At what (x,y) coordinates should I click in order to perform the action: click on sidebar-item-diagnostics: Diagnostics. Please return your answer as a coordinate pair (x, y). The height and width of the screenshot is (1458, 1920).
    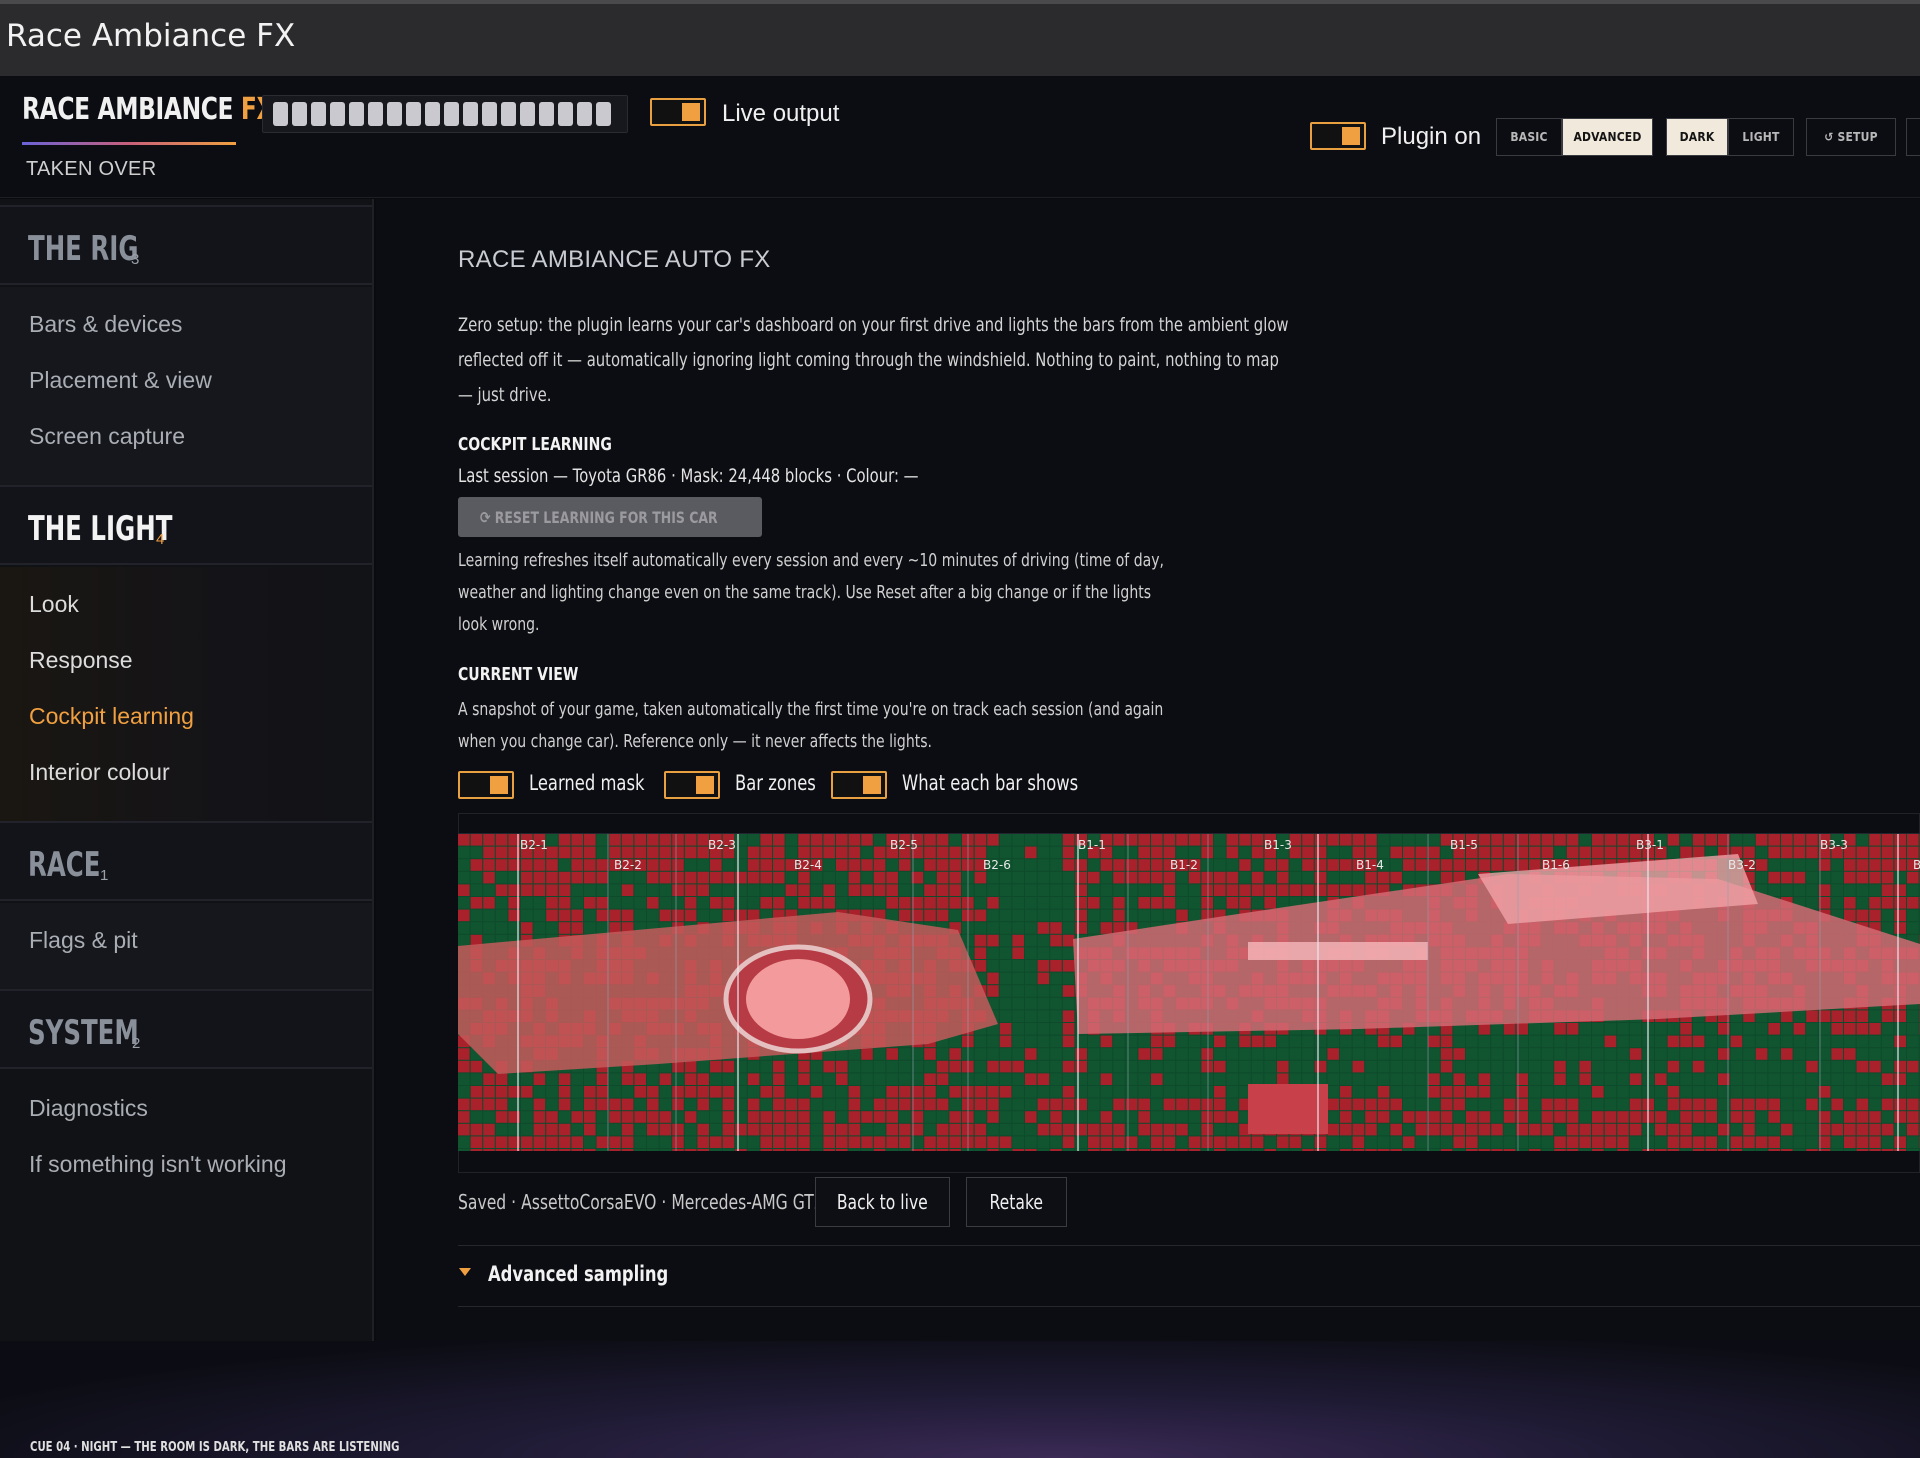
    Looking at the image, I should click on (88, 1108).